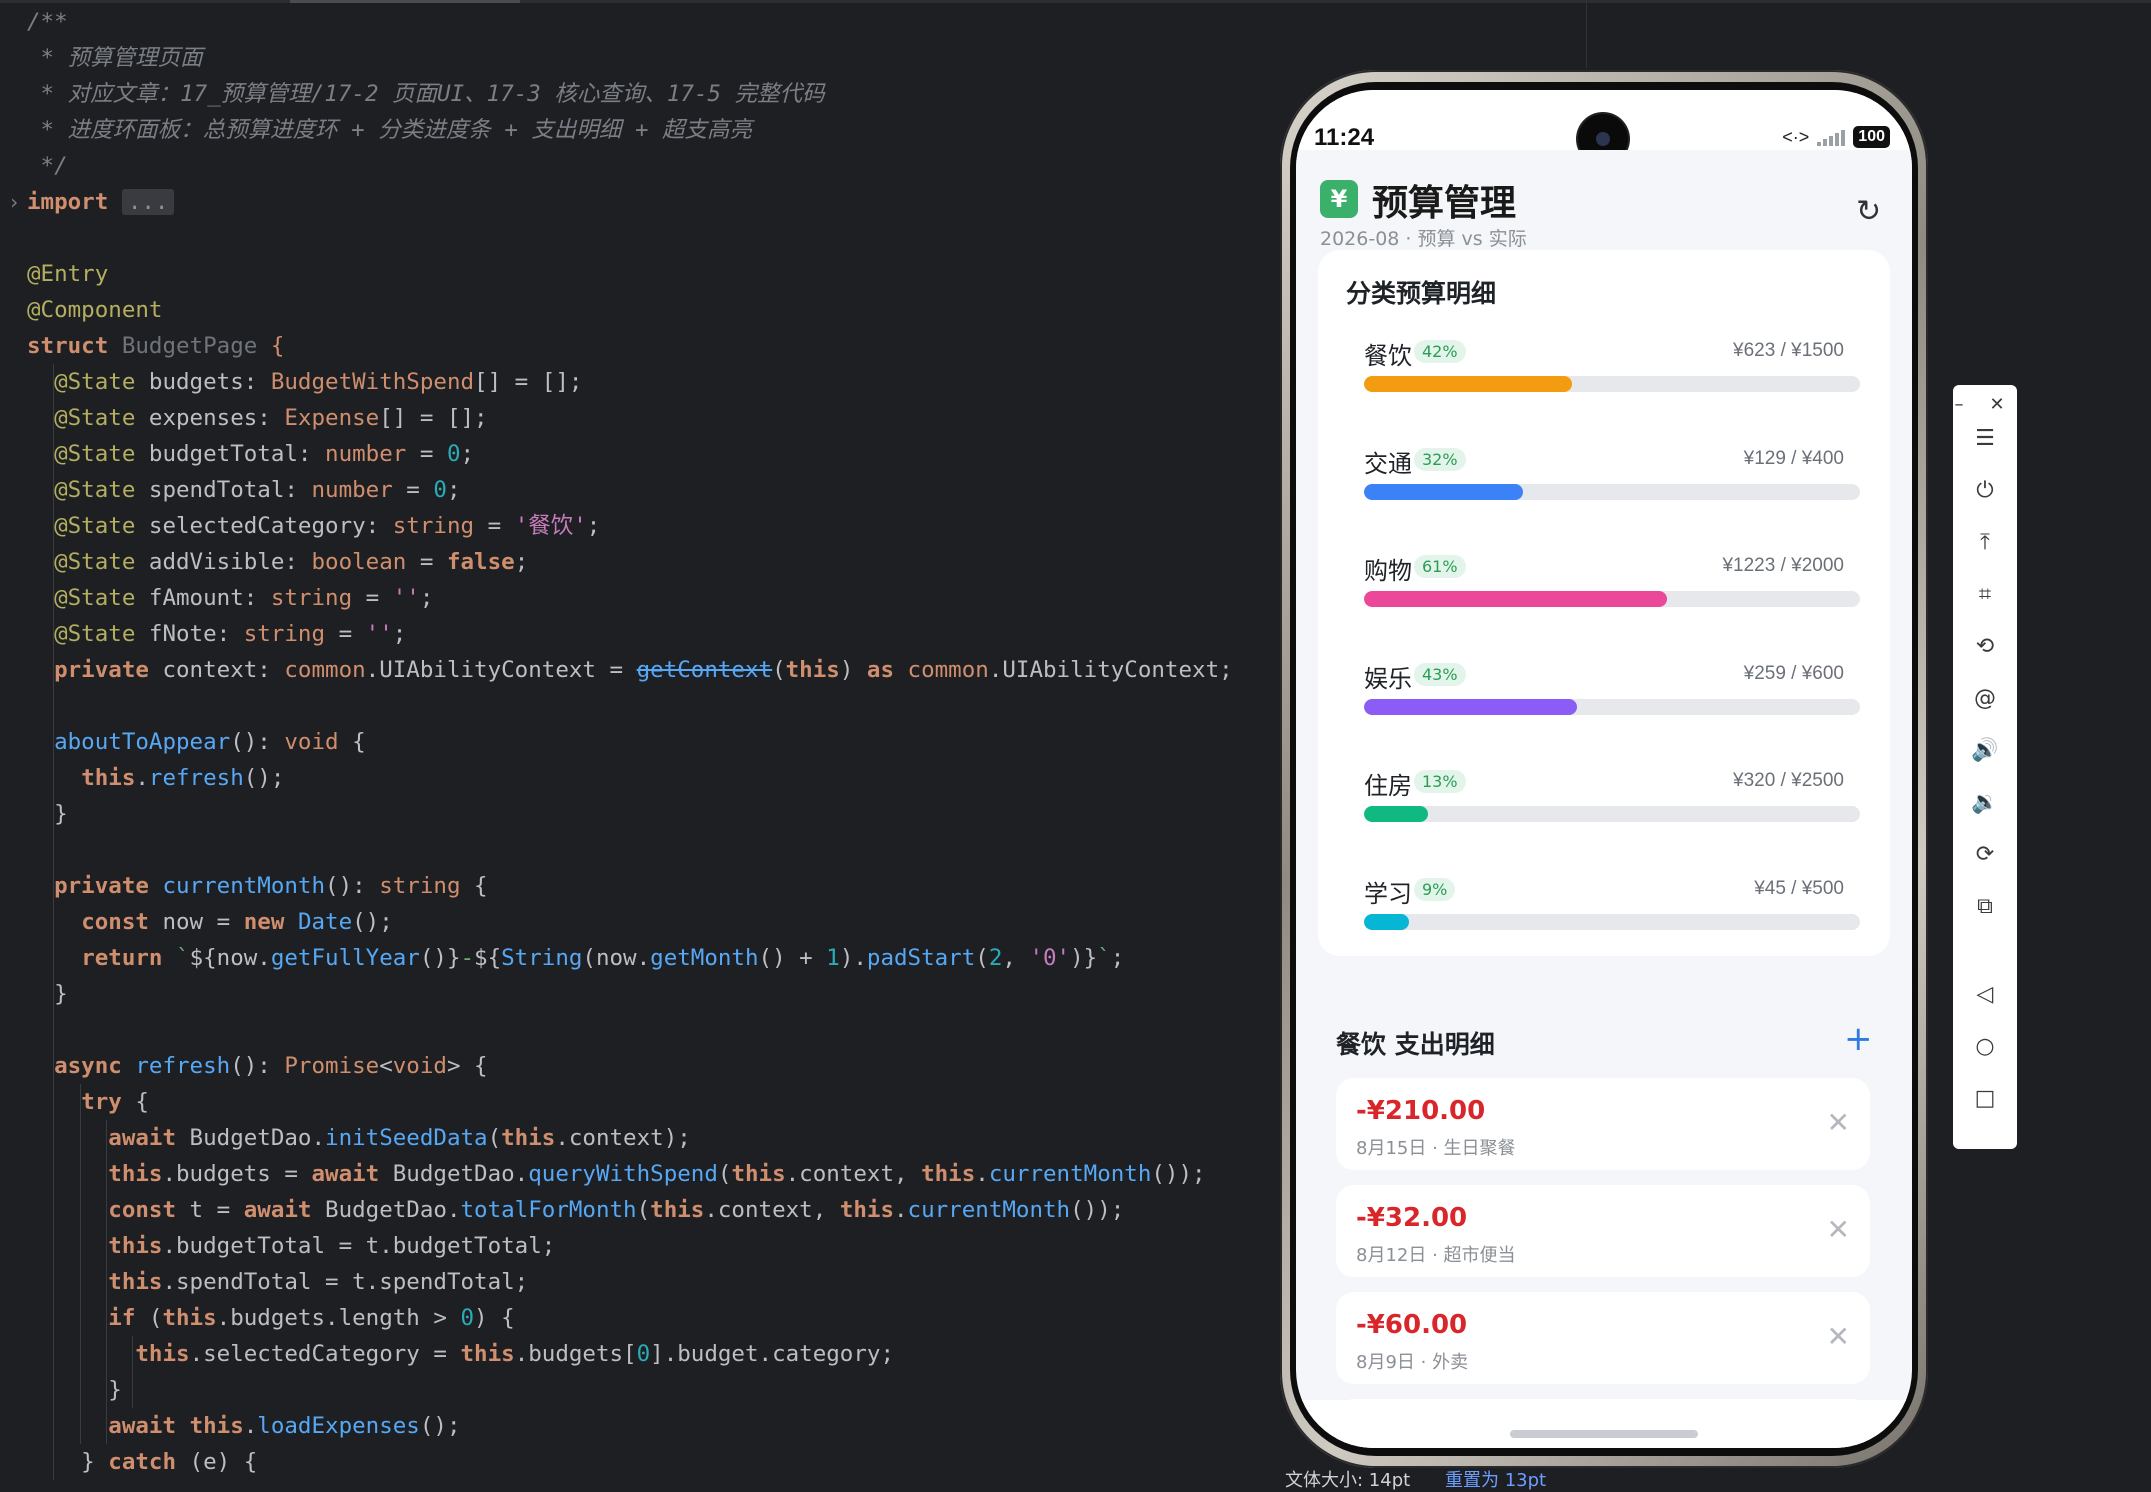  I want to click on recents-icon: □, so click(1985, 1099).